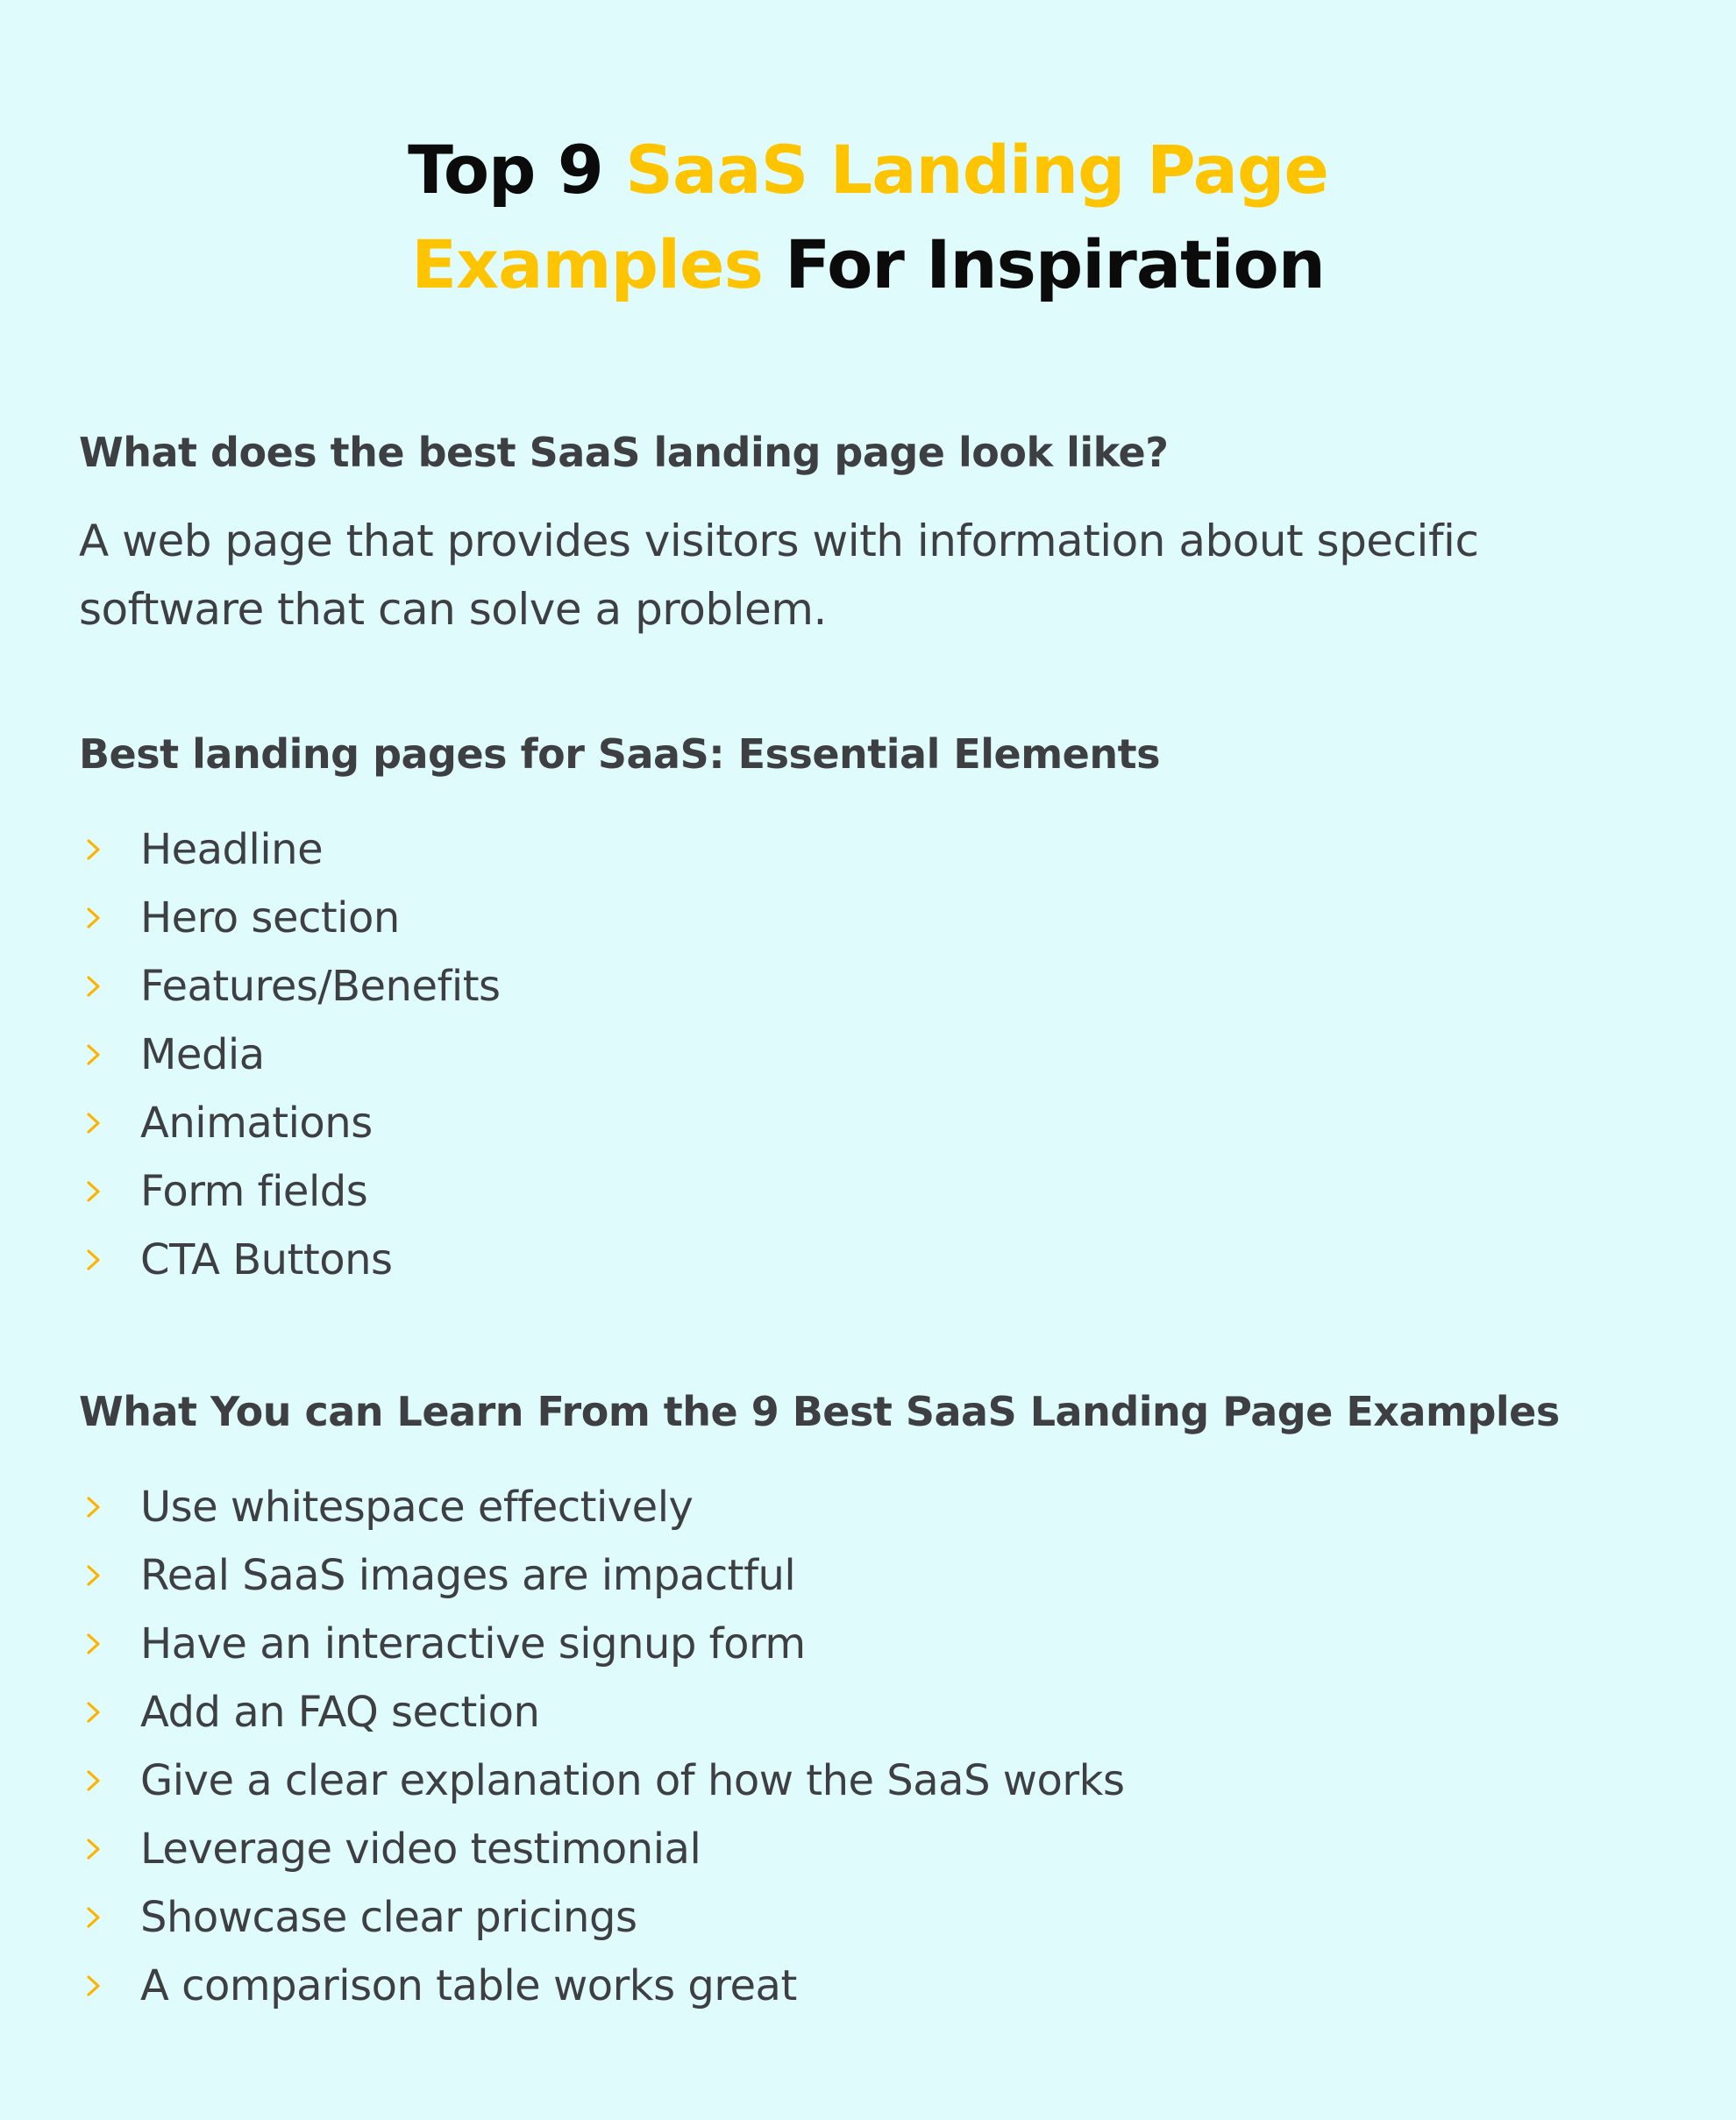 This screenshot has width=1736, height=2120. I want to click on list-item: Real SaaS images are impactful, so click(868, 1575).